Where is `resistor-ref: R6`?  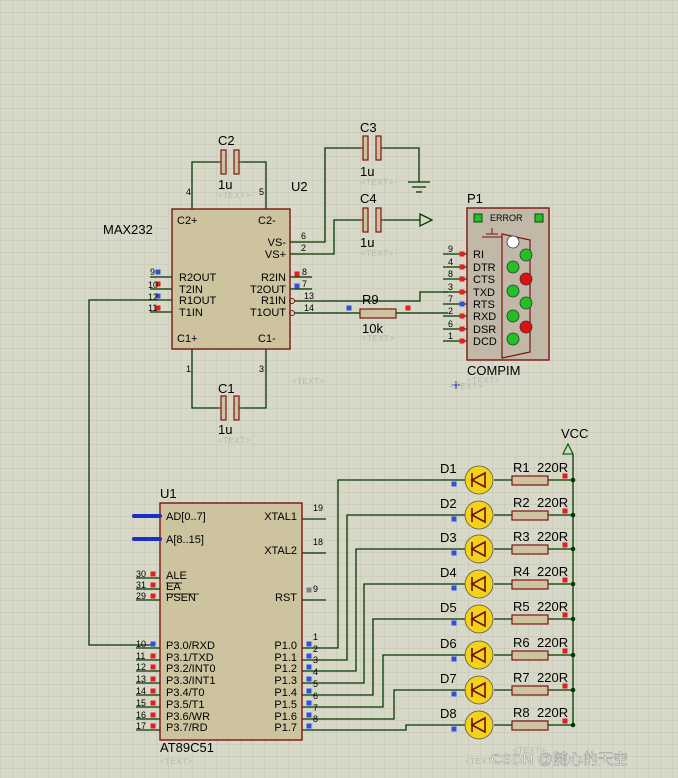
resistor-ref: R6 is located at coordinates (521, 642).